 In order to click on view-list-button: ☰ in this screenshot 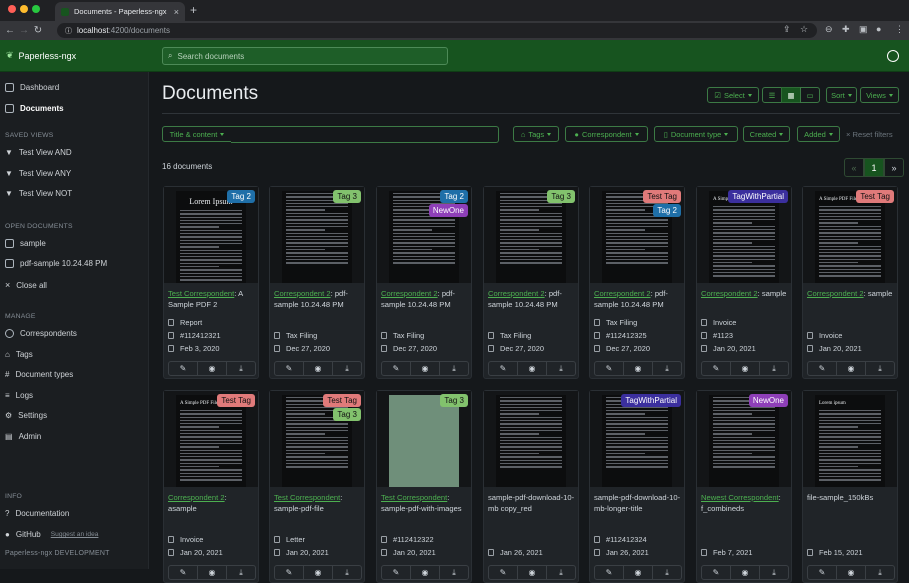, I will do `click(772, 95)`.